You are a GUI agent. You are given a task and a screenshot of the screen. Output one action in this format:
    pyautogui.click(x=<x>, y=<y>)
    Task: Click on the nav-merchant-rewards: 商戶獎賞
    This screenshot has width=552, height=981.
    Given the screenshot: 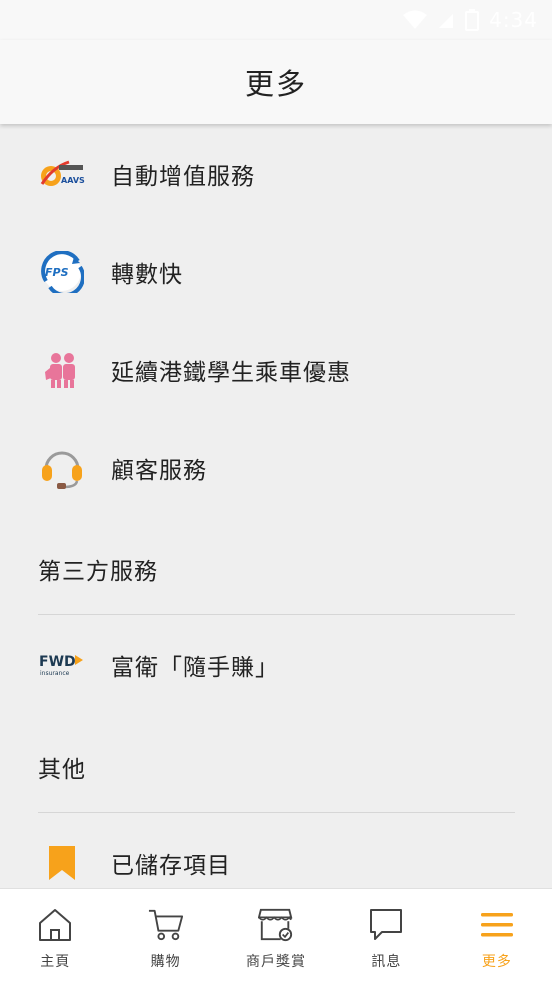 What is the action you would take?
    pyautogui.click(x=276, y=935)
    